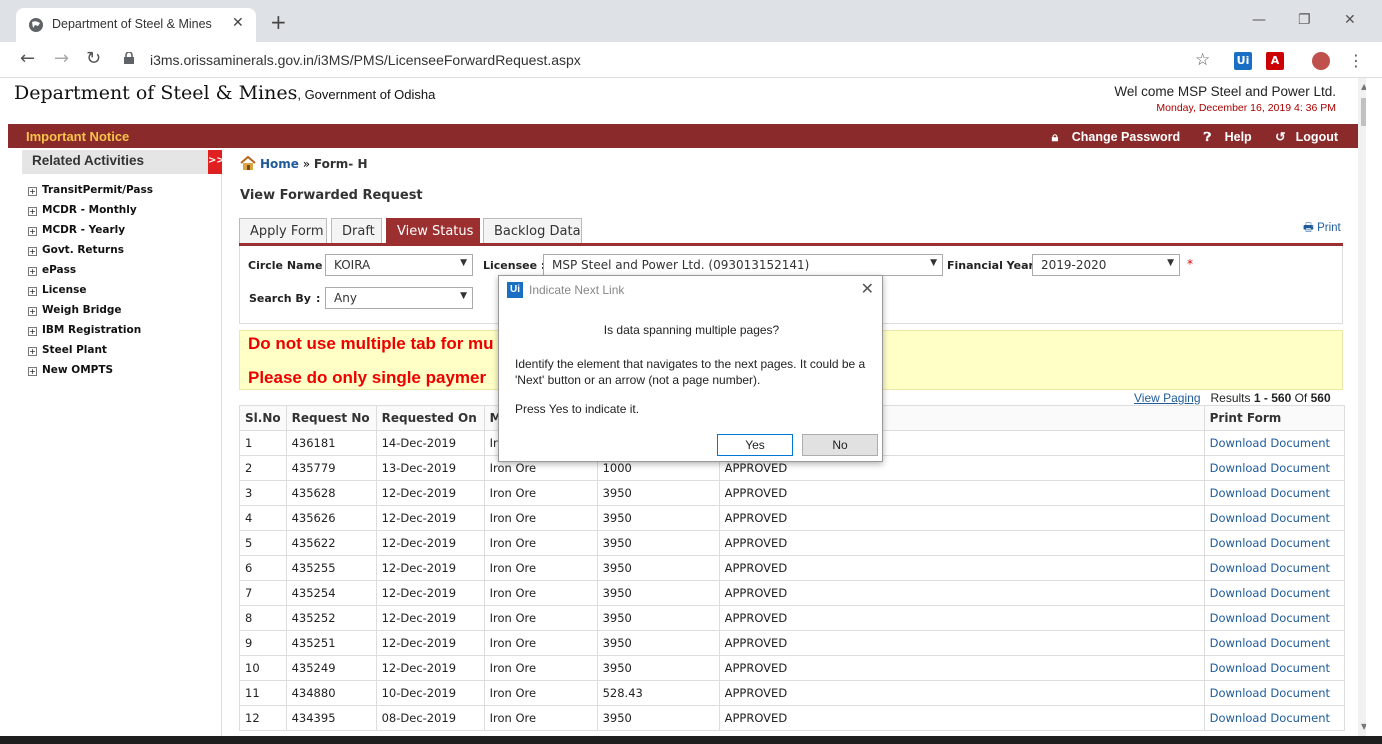  What do you see at coordinates (1280, 137) in the screenshot?
I see `logout-icon: ↺` at bounding box center [1280, 137].